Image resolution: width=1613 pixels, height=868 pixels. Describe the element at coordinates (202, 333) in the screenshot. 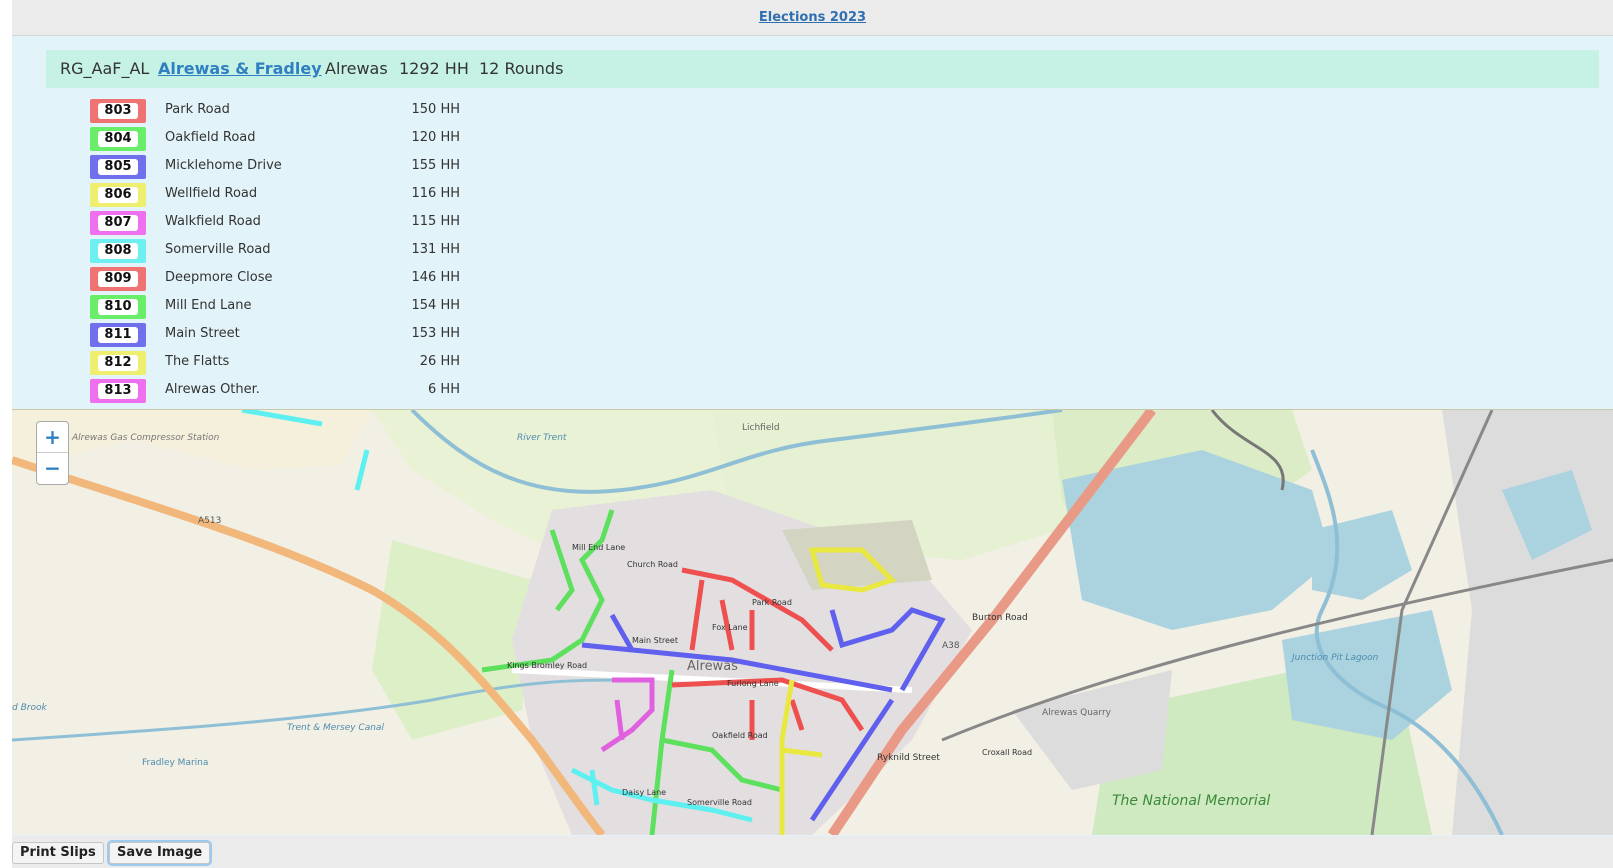

I see `round-street: Main Street` at that location.